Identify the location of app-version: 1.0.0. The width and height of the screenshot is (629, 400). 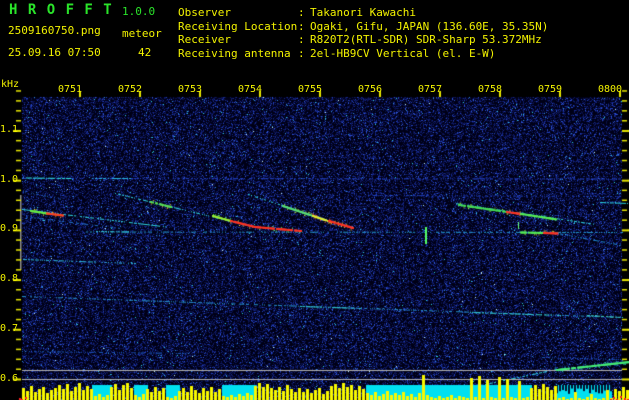
(139, 11).